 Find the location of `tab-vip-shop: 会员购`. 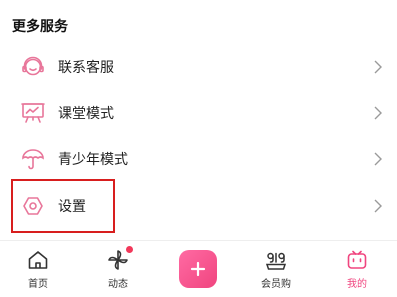

tab-vip-shop: 会员购 is located at coordinates (276, 269).